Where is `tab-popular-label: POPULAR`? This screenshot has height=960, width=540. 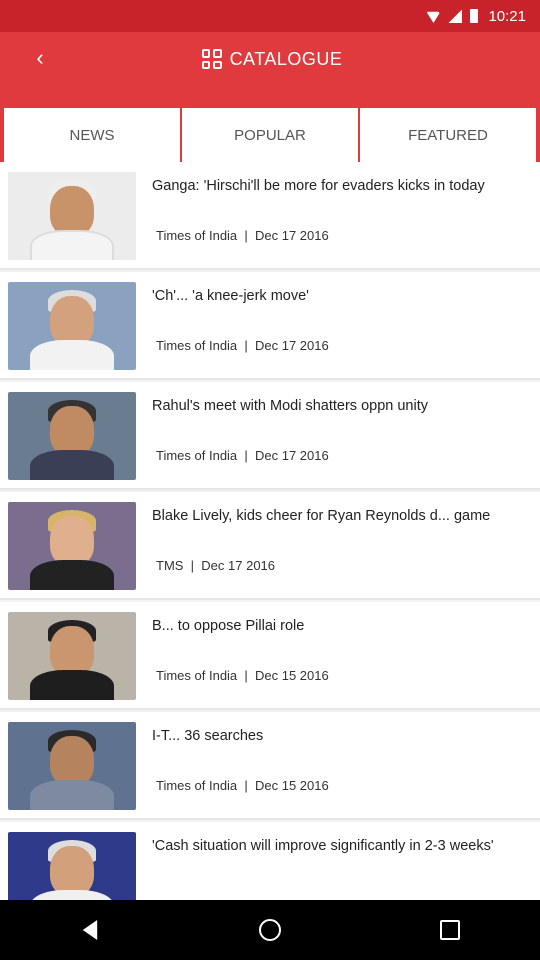 tab-popular-label: POPULAR is located at coordinates (270, 135).